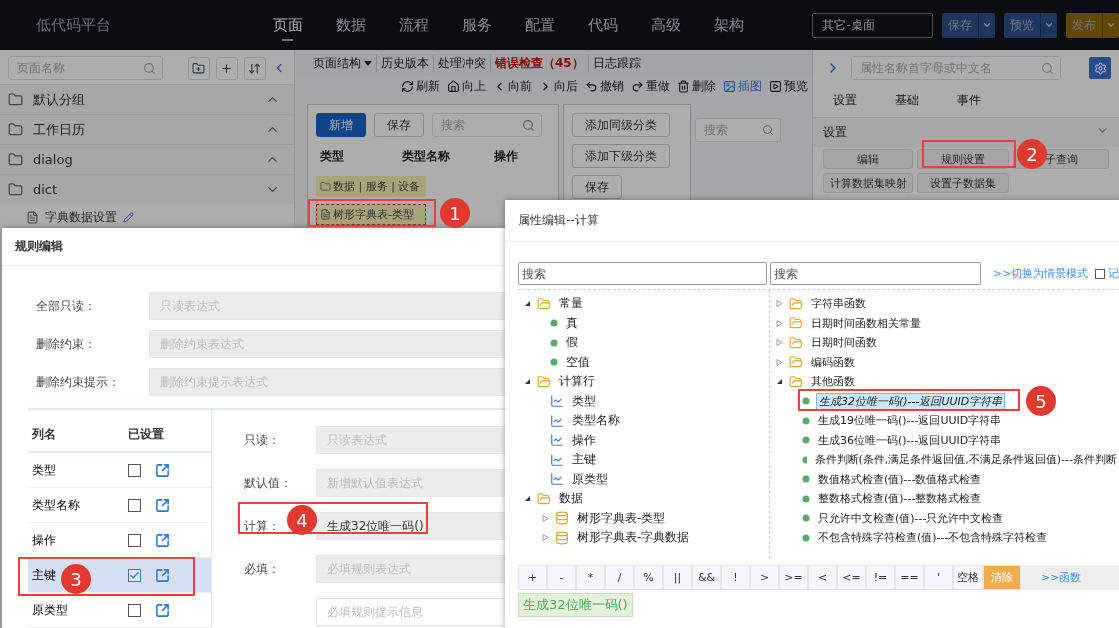 This screenshot has width=1119, height=628. I want to click on tree-item: 计算行, so click(577, 382).